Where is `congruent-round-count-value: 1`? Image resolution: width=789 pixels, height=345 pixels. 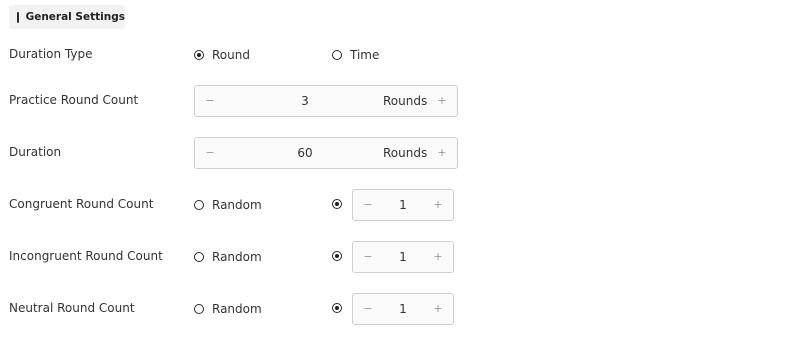 congruent-round-count-value: 1 is located at coordinates (403, 205).